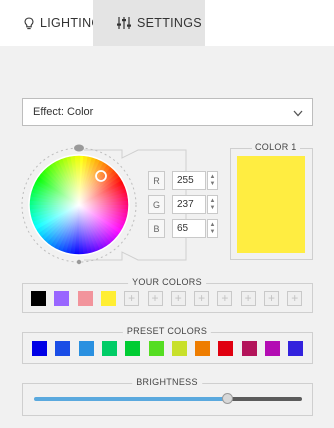  I want to click on wheel-handle-top, so click(79, 148).